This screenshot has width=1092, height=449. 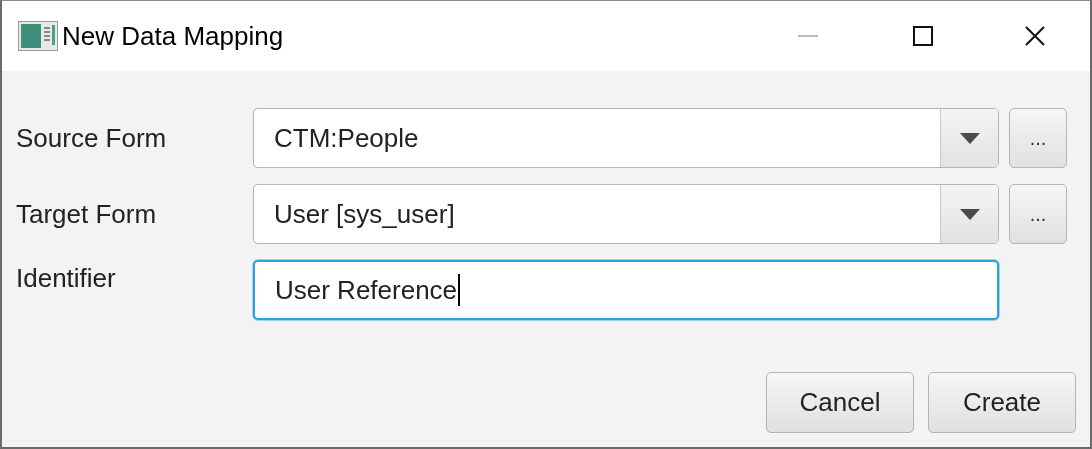 I want to click on app-icon, so click(x=38, y=36).